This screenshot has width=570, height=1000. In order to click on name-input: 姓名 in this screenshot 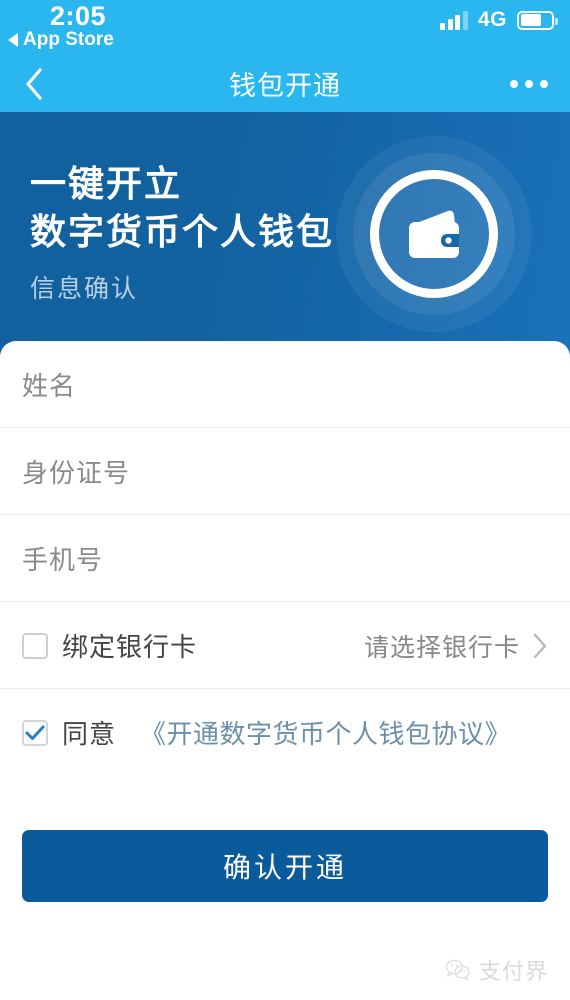, I will do `click(49, 384)`.